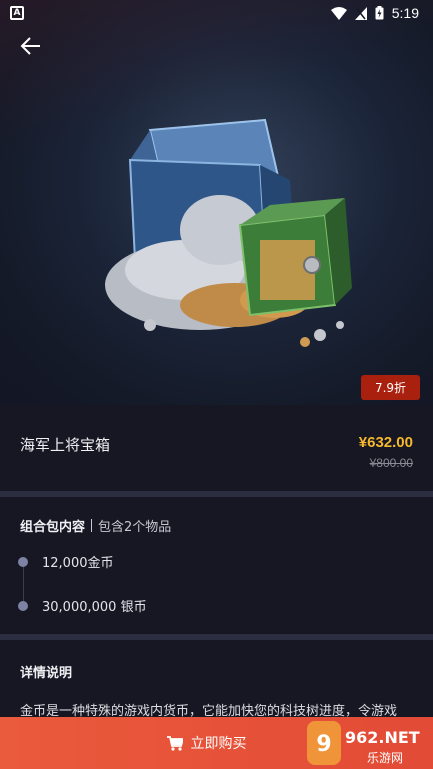  What do you see at coordinates (216, 13) in the screenshot?
I see `status-bar: A 5:19` at bounding box center [216, 13].